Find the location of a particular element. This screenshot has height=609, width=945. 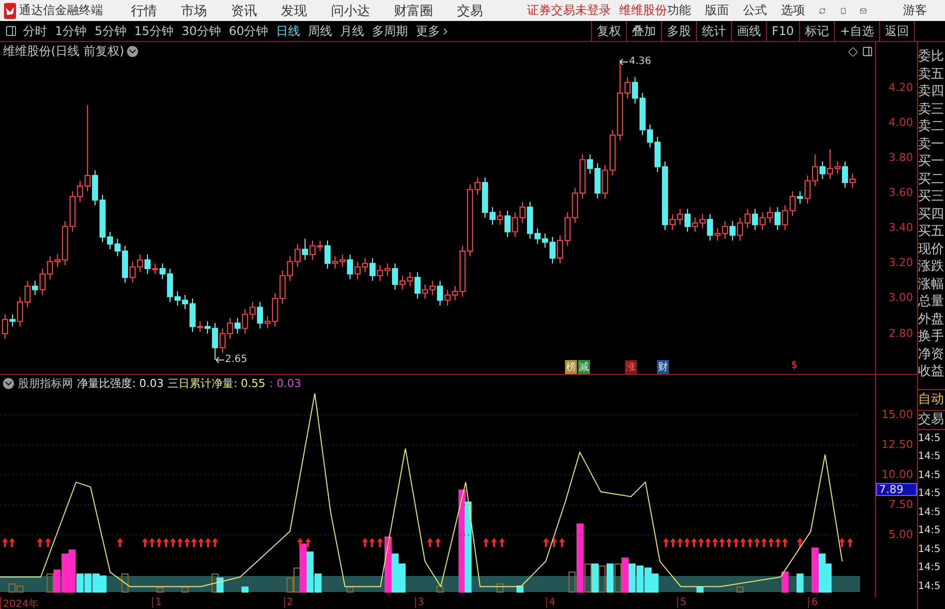

stock-name: 维维股份 is located at coordinates (643, 10).